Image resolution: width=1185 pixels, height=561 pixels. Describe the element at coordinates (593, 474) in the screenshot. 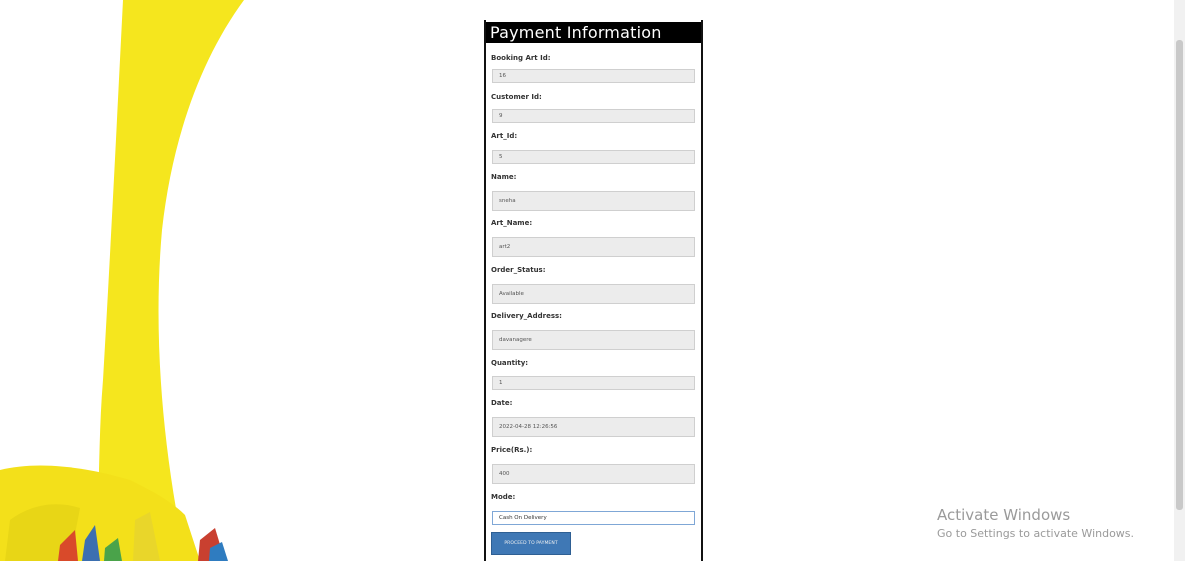

I see `price-field: 400` at that location.